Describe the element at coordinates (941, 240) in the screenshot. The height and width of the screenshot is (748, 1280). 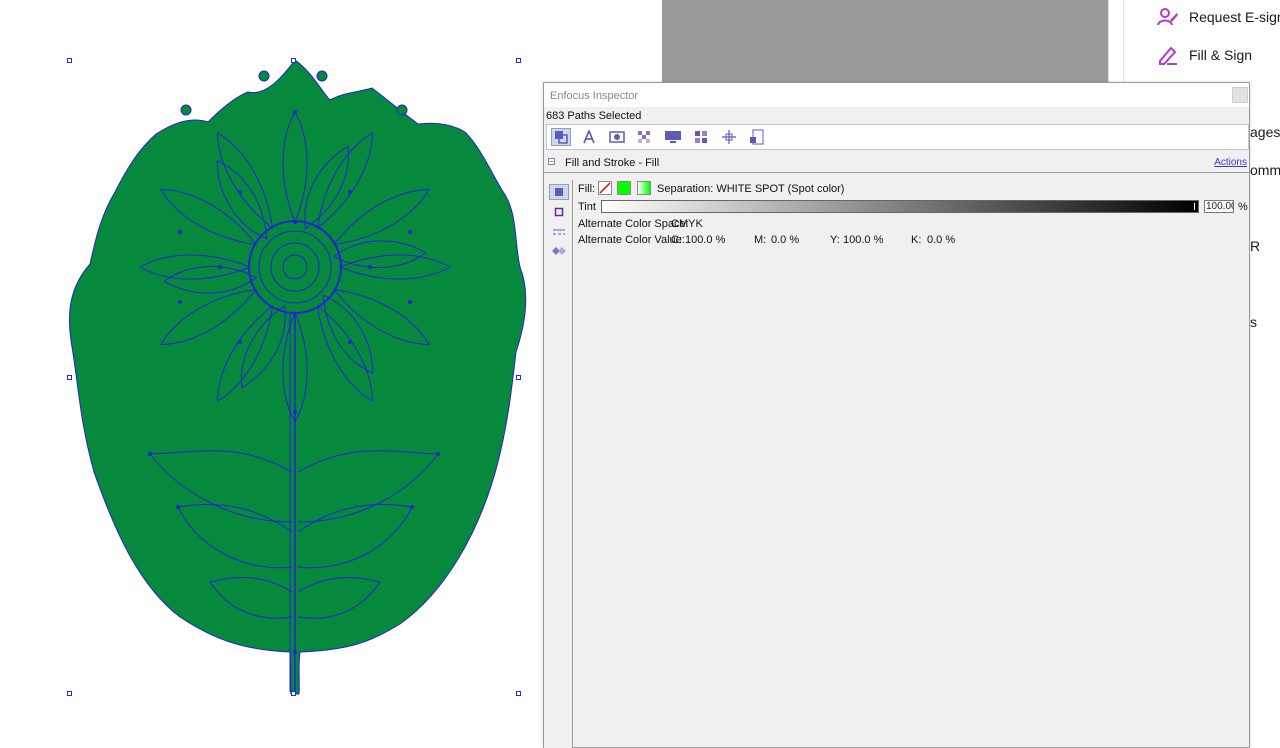
I see `black-value: 0.0 %` at that location.